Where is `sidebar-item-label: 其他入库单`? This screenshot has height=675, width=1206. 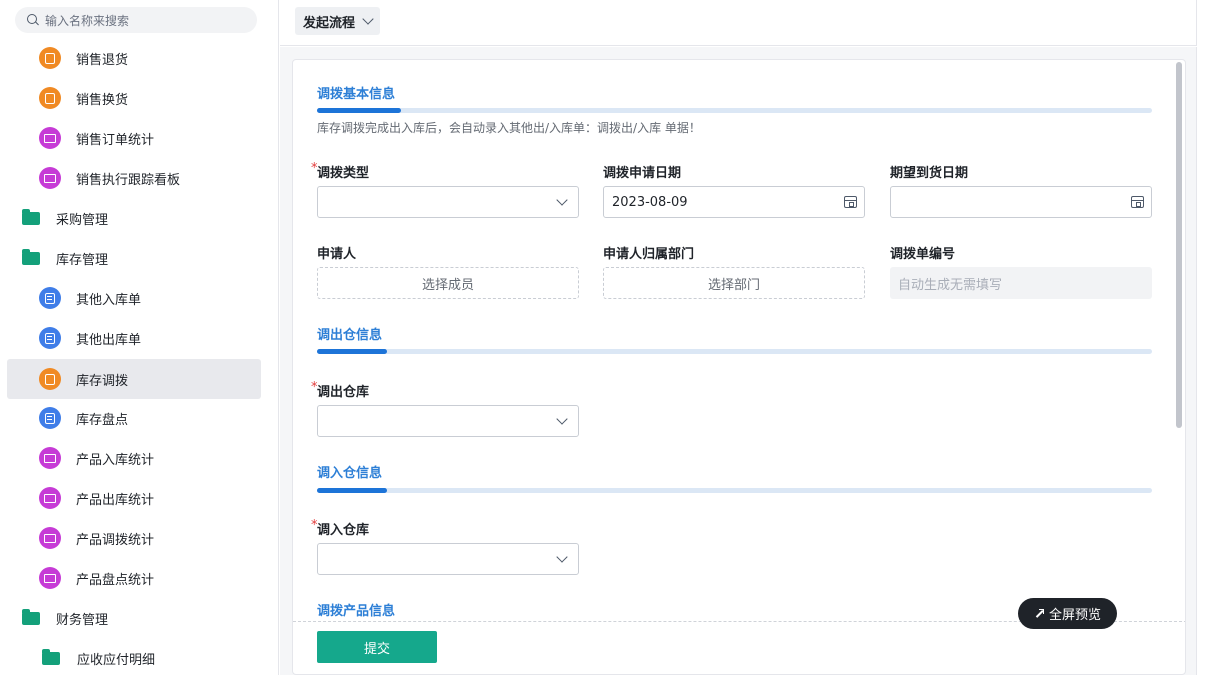 sidebar-item-label: 其他入库单 is located at coordinates (109, 300).